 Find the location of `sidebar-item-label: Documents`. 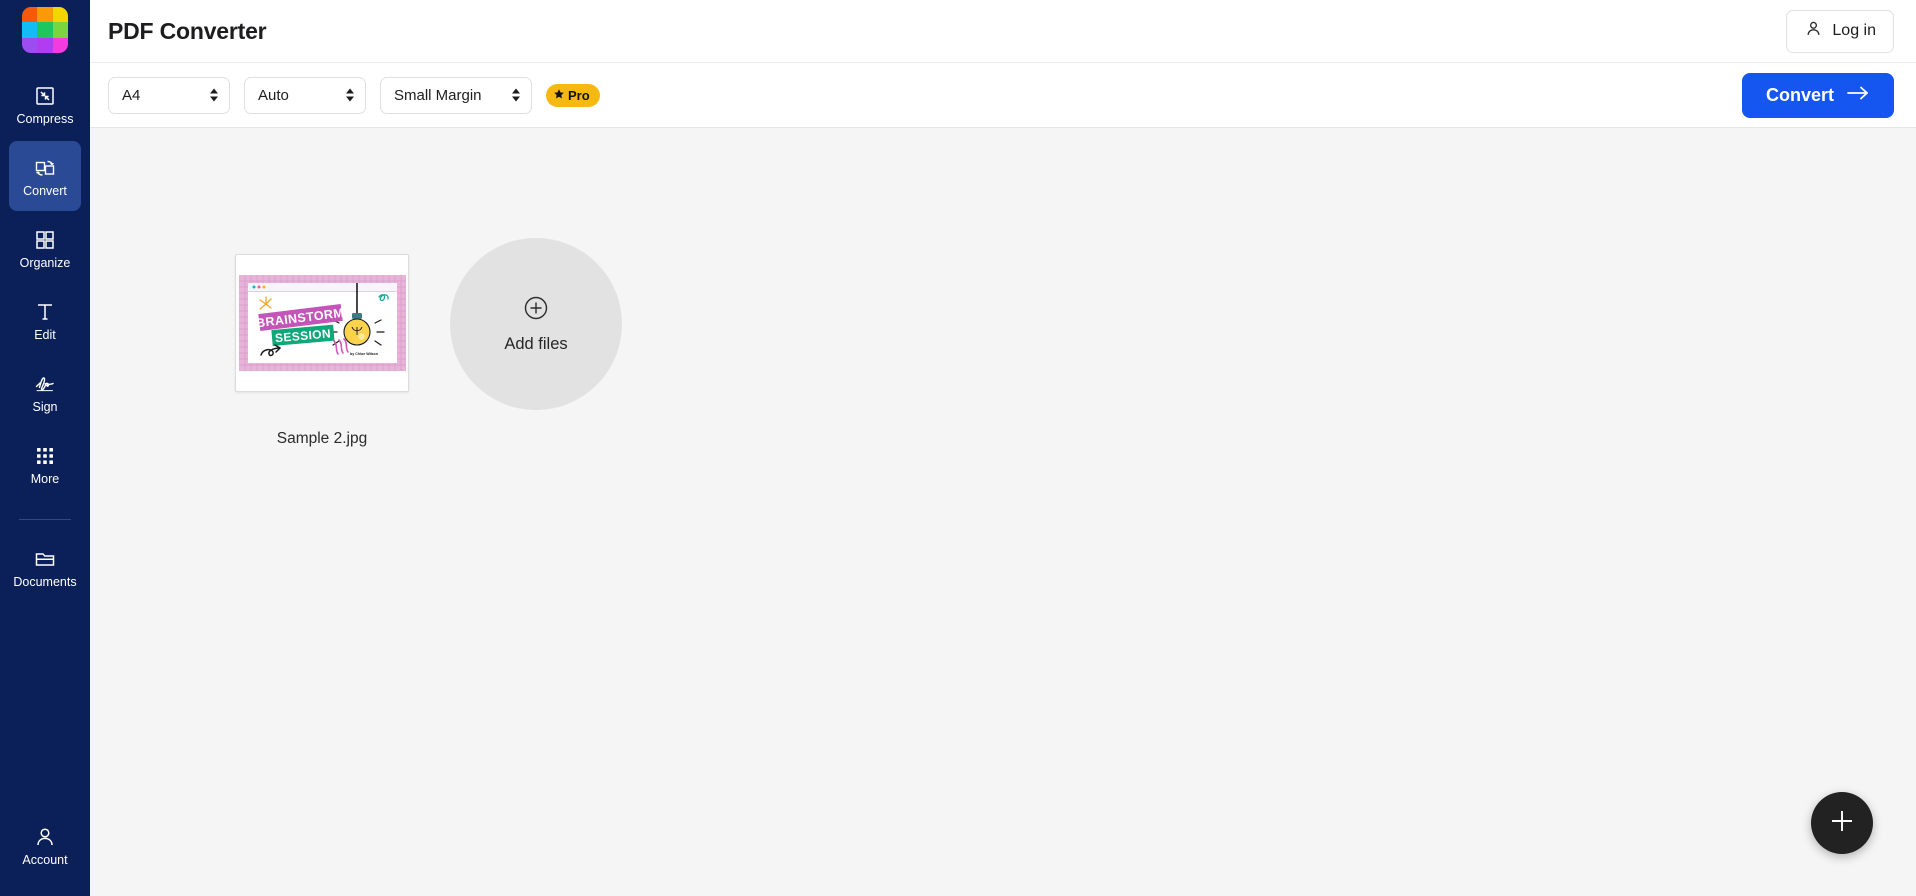

sidebar-item-label: Documents is located at coordinates (45, 581).